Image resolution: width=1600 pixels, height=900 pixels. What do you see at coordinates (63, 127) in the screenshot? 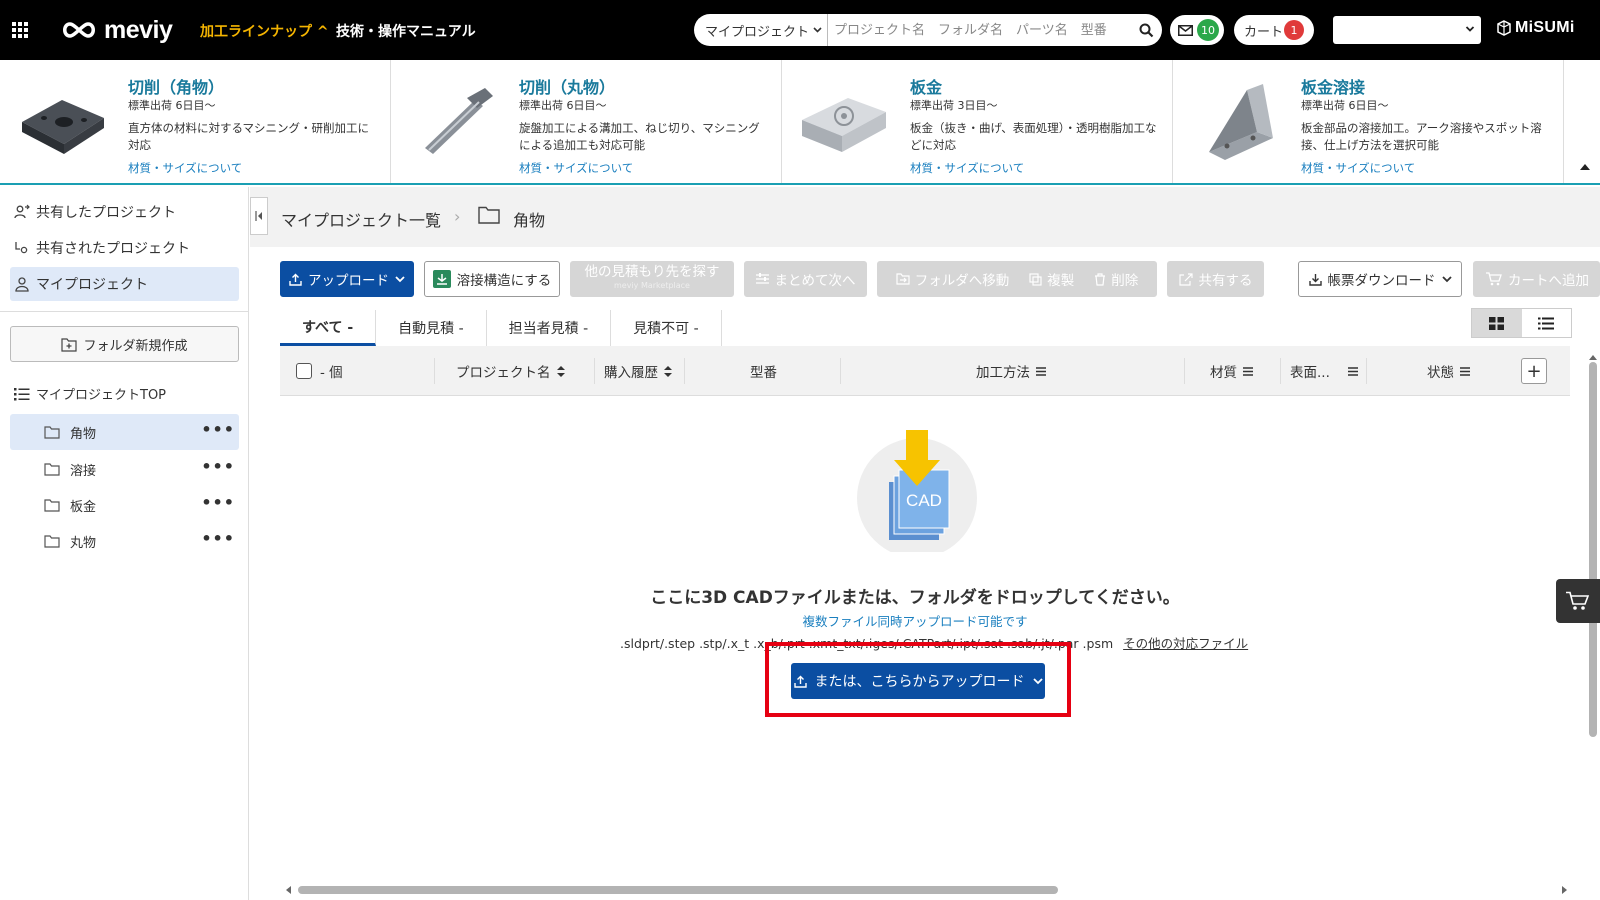
I see `square-cutting-part-image` at bounding box center [63, 127].